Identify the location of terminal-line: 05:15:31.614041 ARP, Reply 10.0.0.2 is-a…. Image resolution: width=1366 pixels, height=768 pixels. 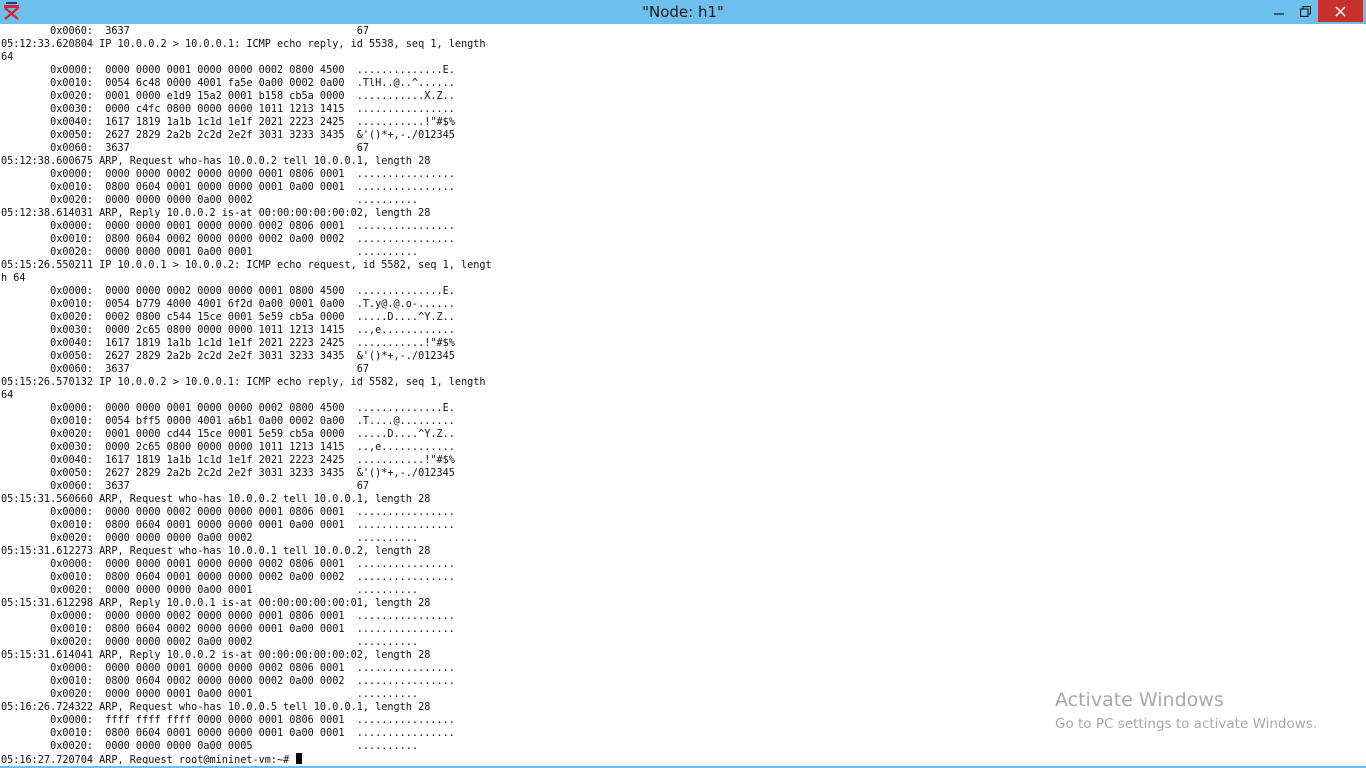
(216, 655).